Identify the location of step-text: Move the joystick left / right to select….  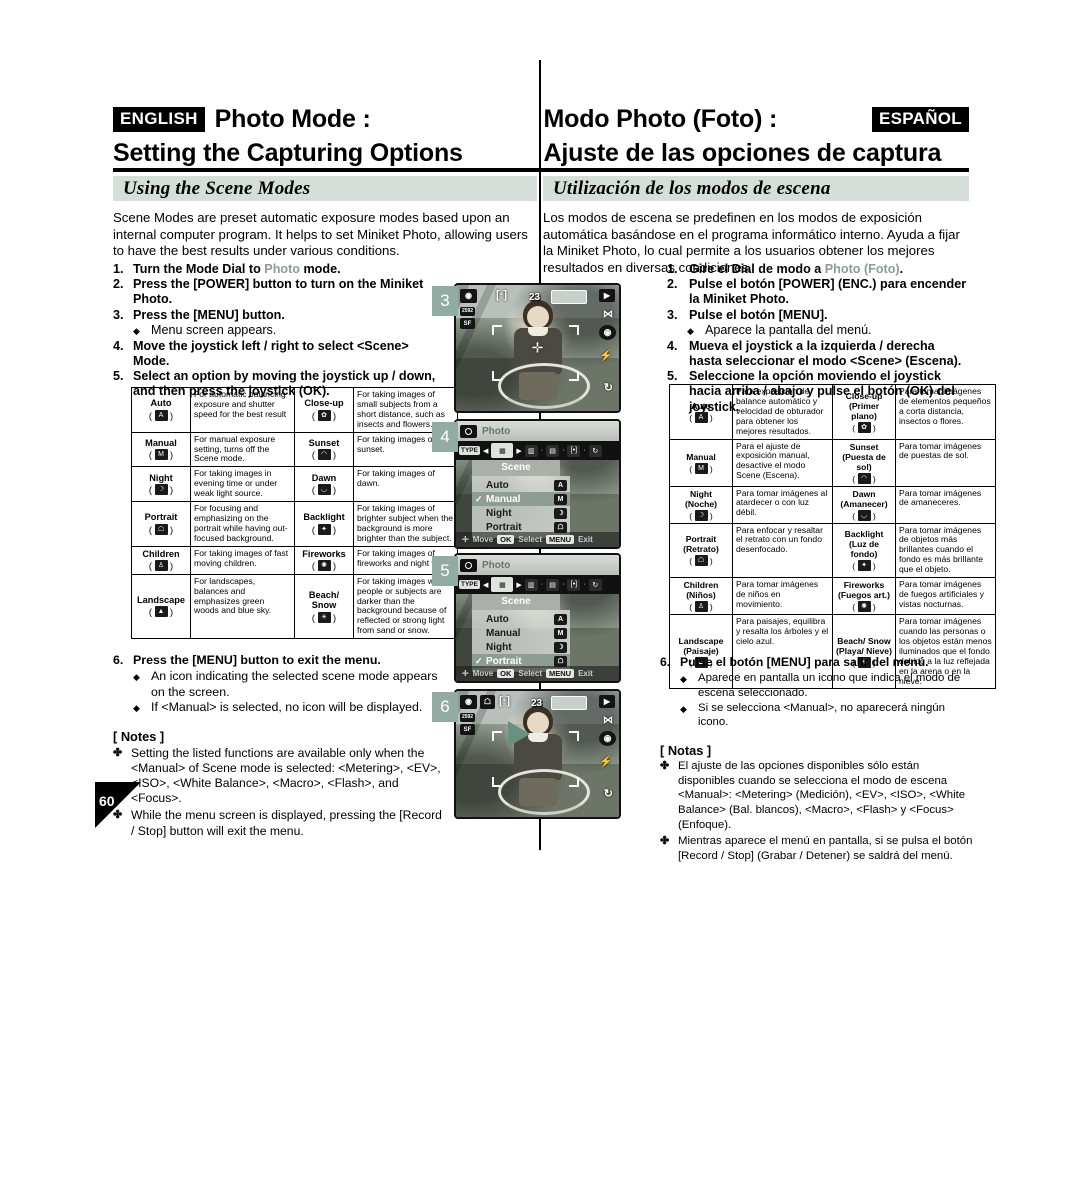
(271, 353).